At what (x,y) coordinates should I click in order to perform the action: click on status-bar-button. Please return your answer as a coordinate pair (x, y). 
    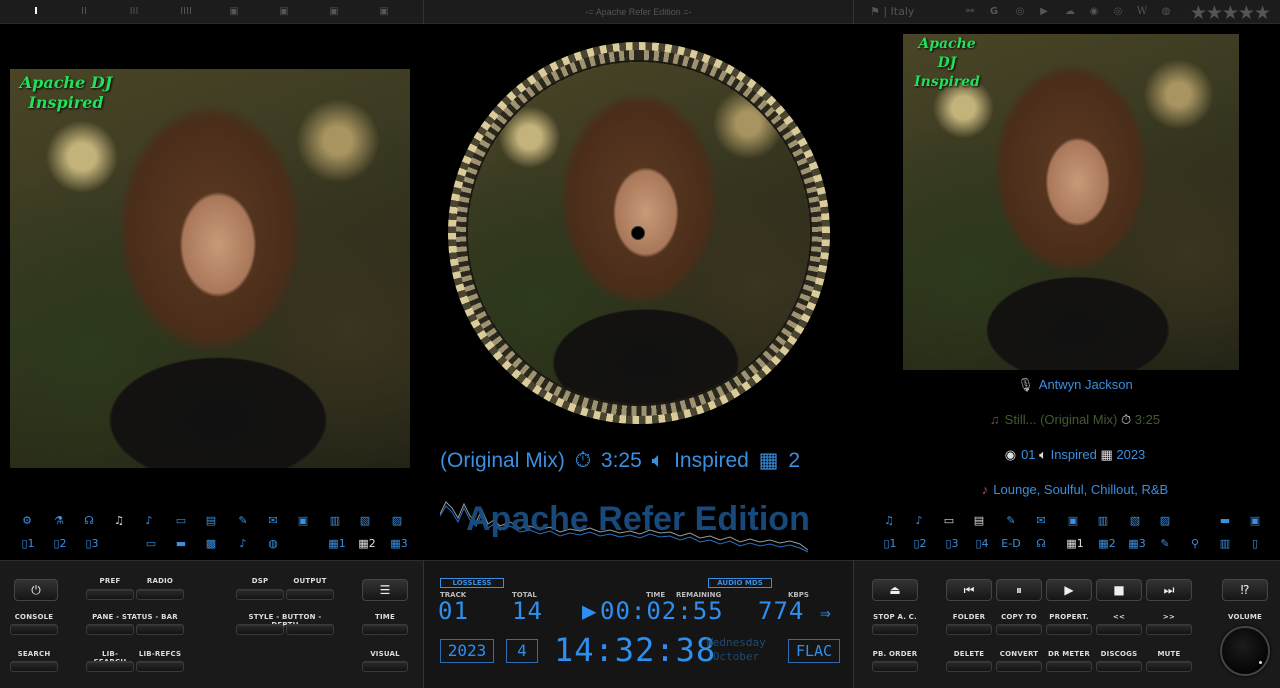
    Looking at the image, I should click on (160, 629).